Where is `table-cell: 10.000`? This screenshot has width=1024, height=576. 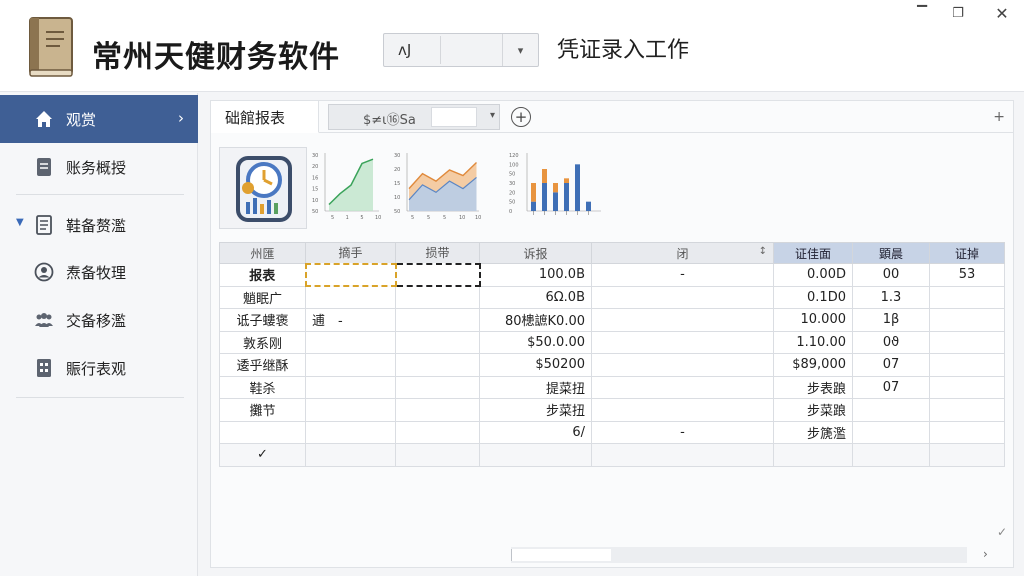
table-cell: 10.000 is located at coordinates (813, 320).